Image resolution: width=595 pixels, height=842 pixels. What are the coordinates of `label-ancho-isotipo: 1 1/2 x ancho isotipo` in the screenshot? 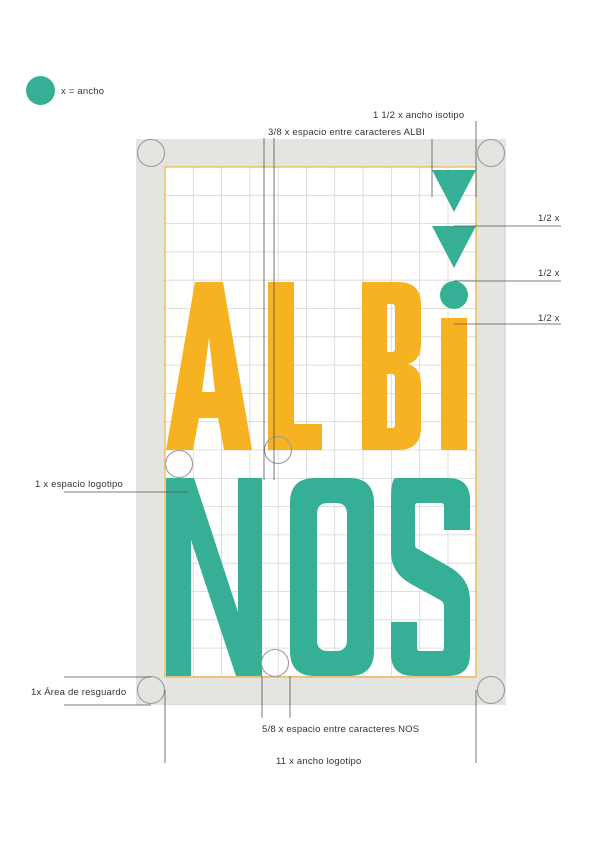 It's located at (419, 115).